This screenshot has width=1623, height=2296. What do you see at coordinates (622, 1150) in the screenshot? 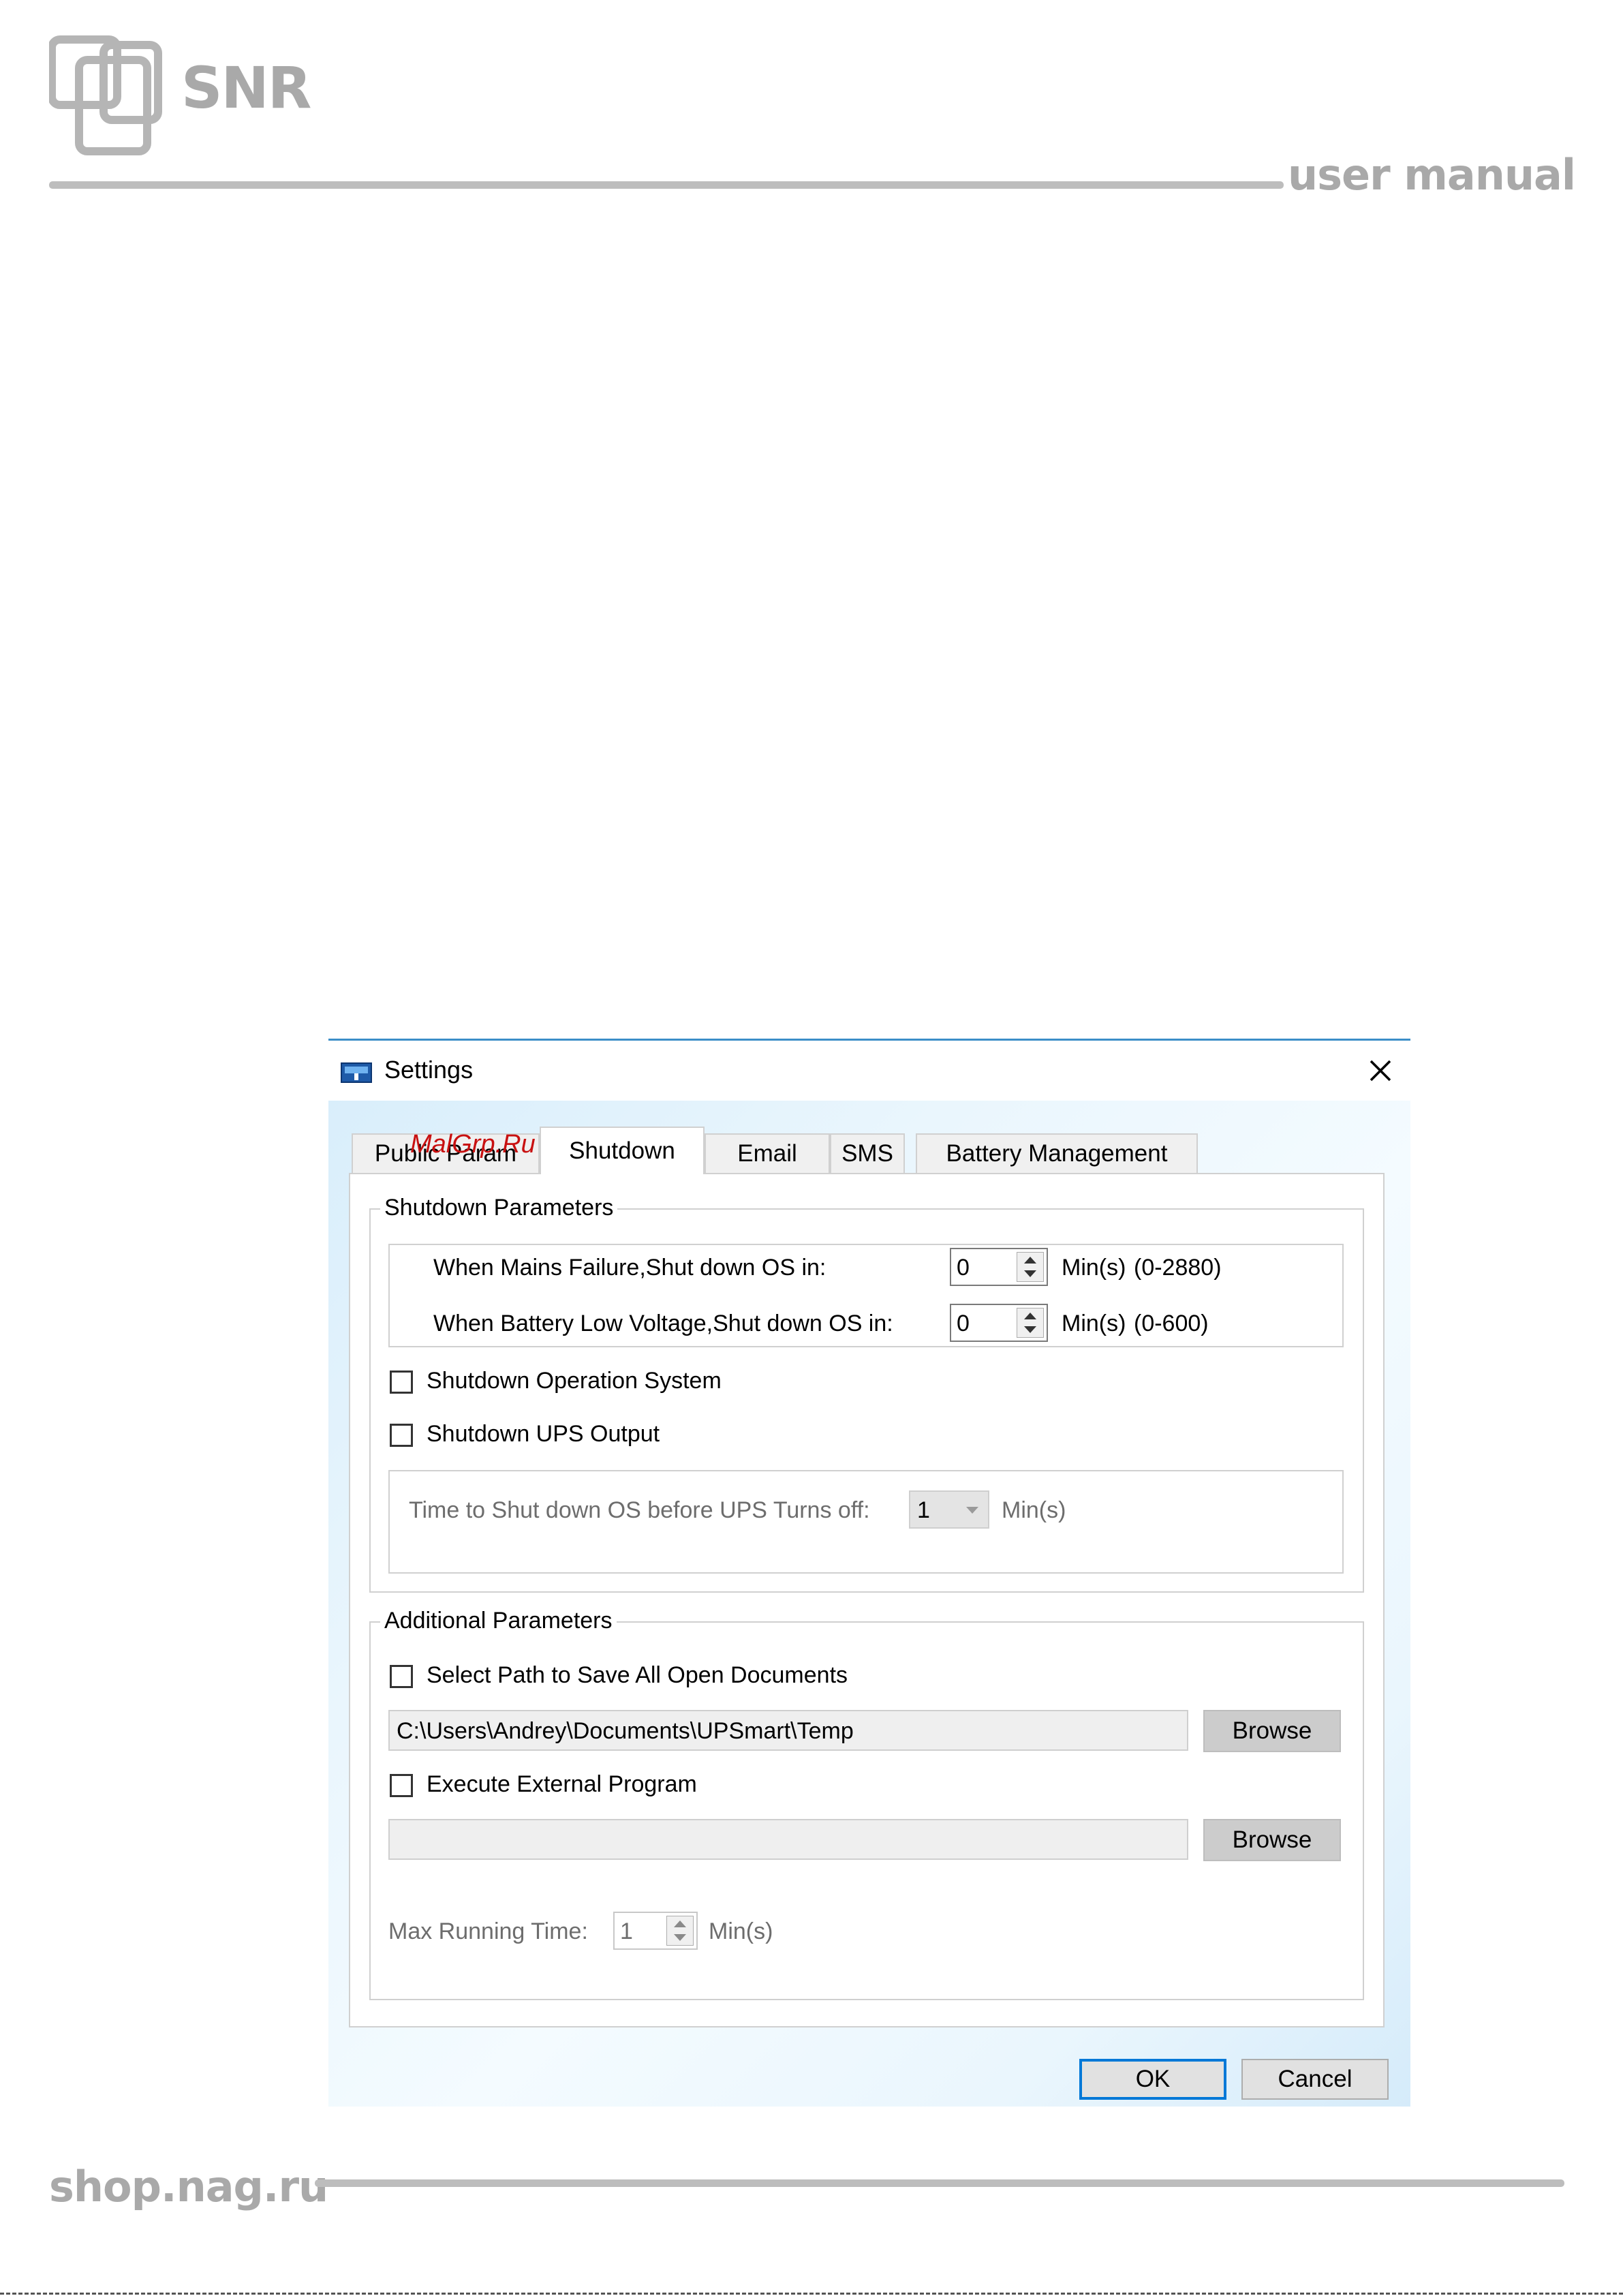
I see `tab-shutdown: Shutdown` at bounding box center [622, 1150].